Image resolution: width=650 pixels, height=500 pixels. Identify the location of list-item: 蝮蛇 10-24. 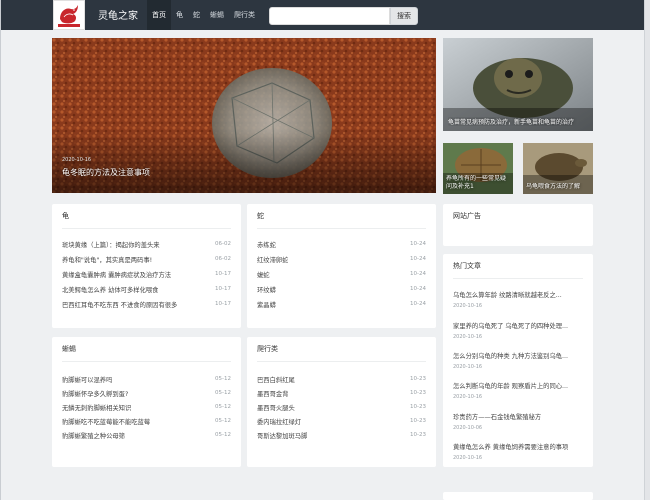
(341, 274).